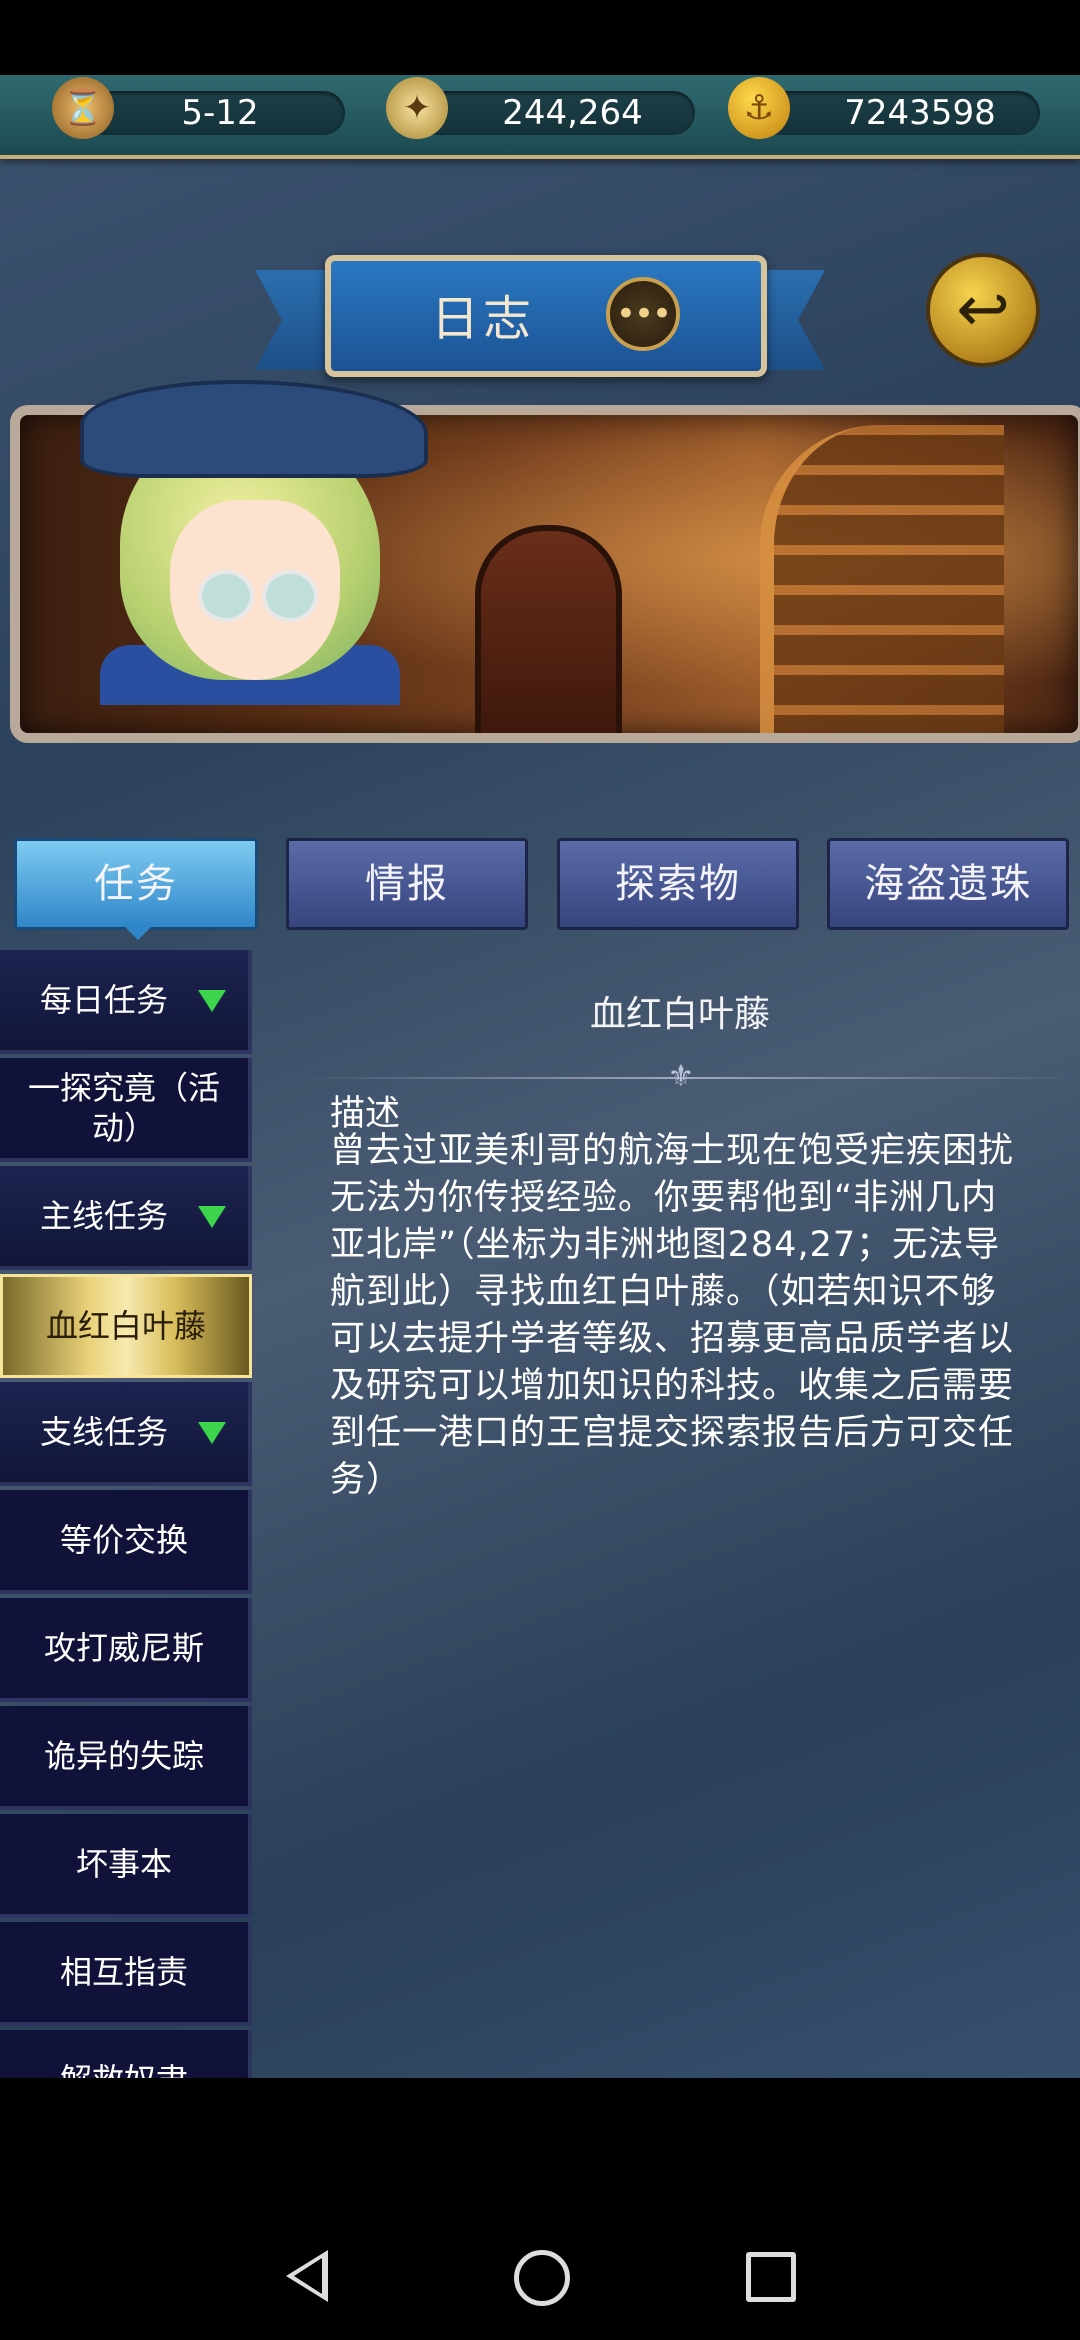  I want to click on category-main-quests: 主线任务, so click(126, 1218).